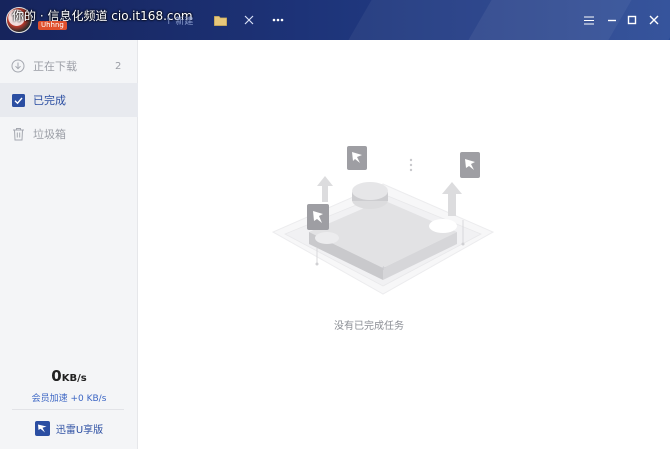 The image size is (670, 449). What do you see at coordinates (49, 100) in the screenshot?
I see `sidebar-item-label: 已完成` at bounding box center [49, 100].